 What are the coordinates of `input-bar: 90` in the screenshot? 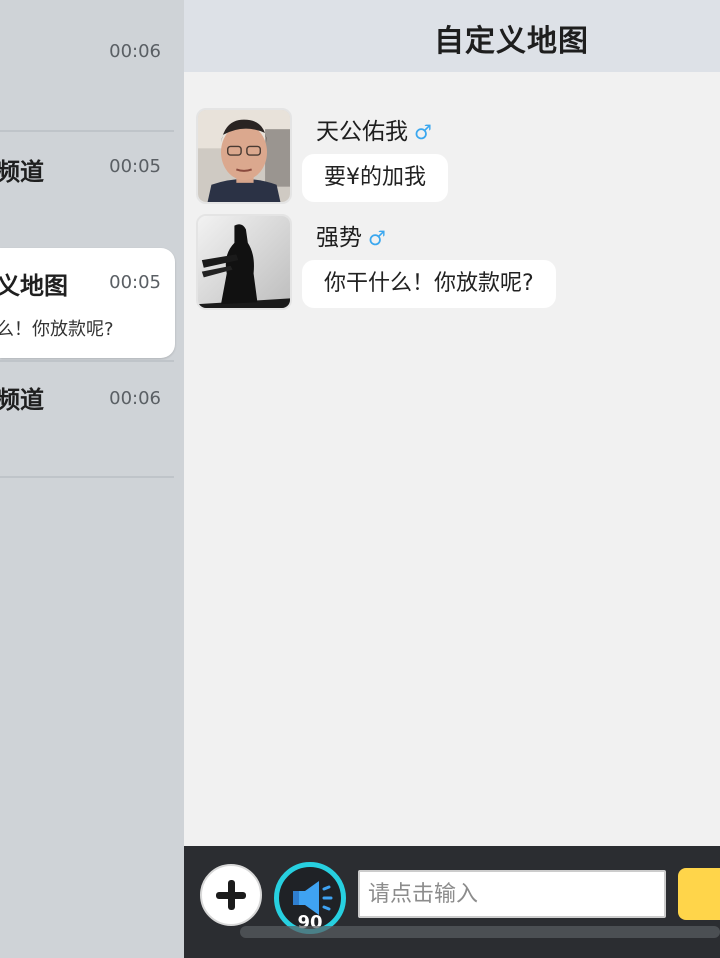 It's located at (452, 902).